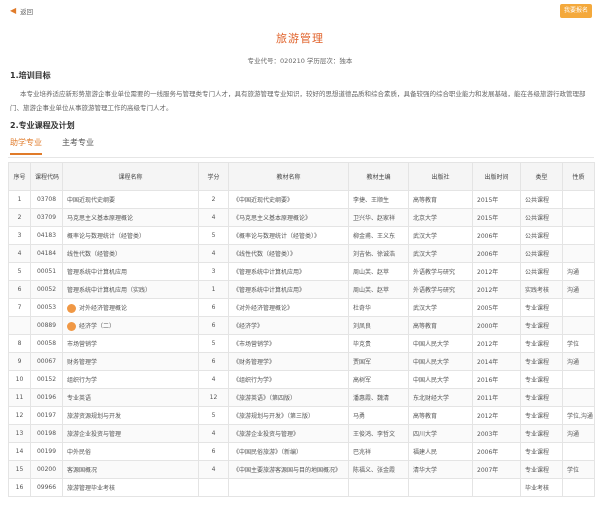 This screenshot has width=600, height=523. I want to click on course-name: 经济学（二）, so click(97, 326).